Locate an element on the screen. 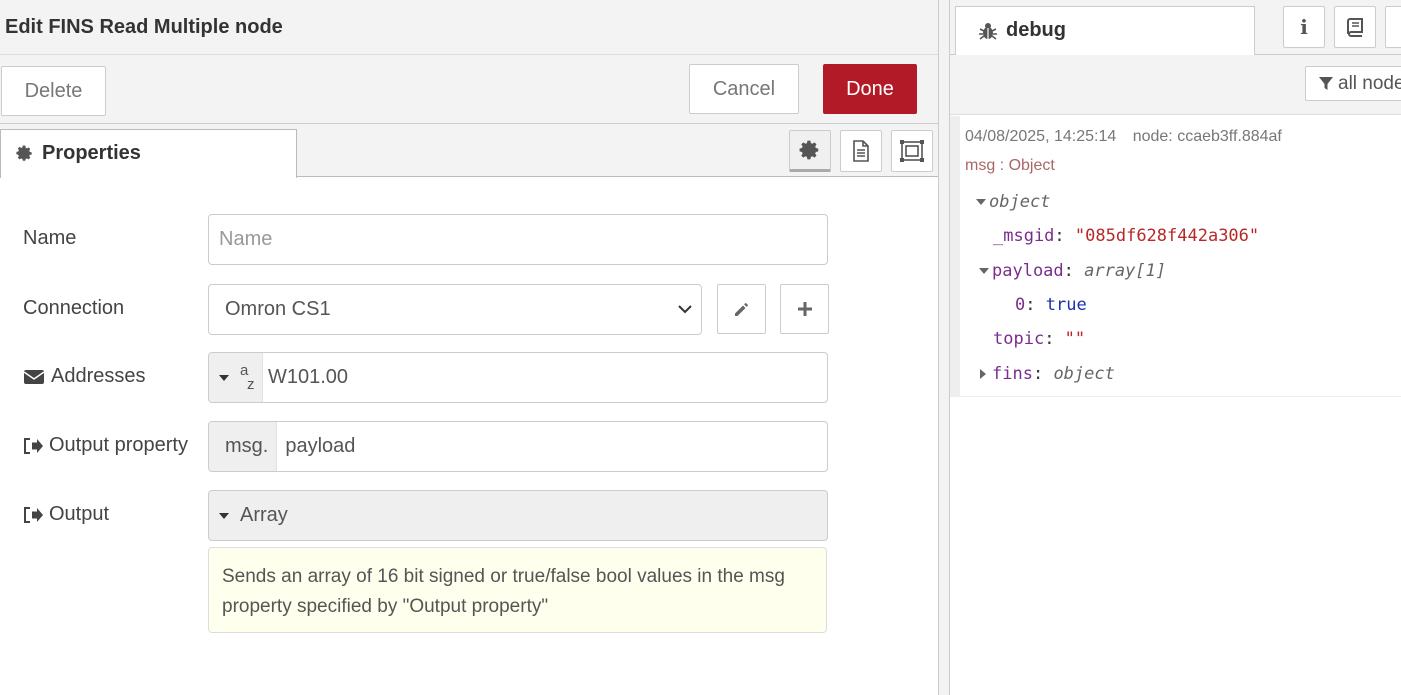  panel-splitter is located at coordinates (944, 347).